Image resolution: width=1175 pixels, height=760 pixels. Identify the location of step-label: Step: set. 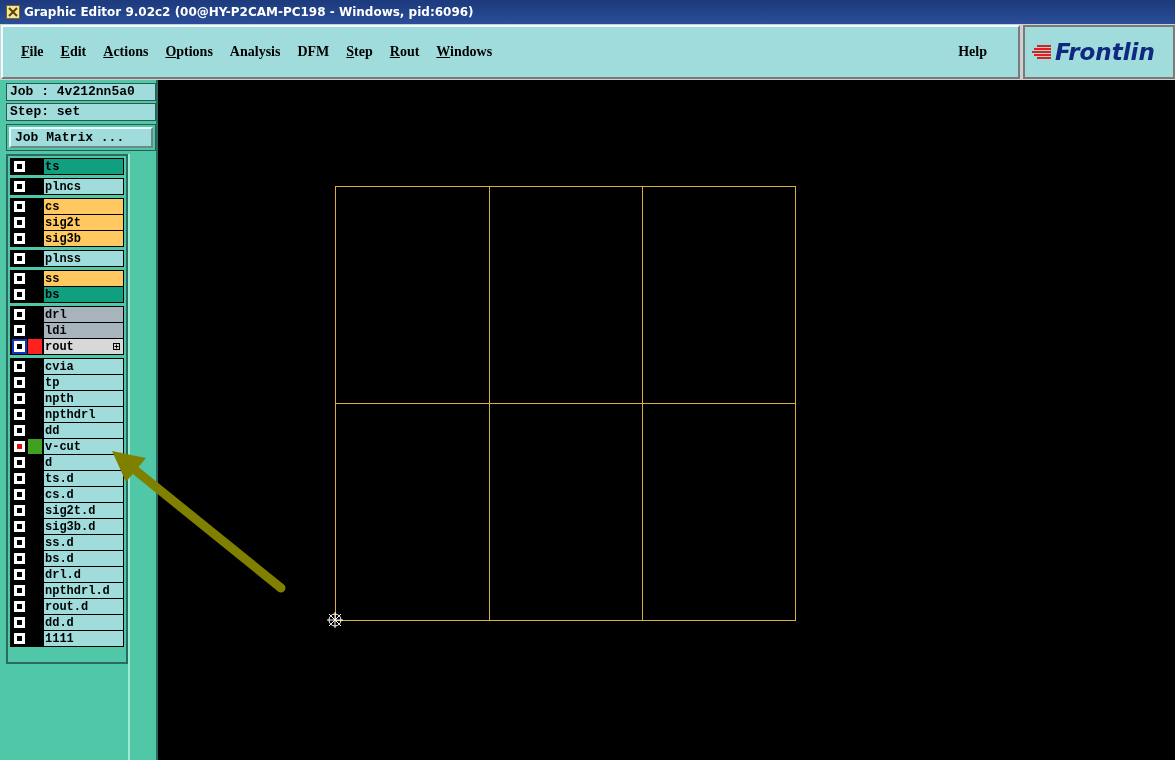
(81, 112).